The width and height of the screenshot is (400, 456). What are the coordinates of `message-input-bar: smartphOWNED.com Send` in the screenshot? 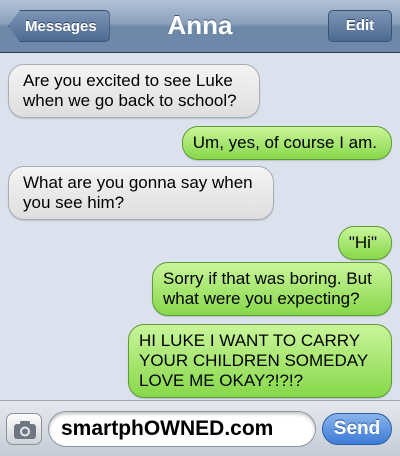 It's located at (200, 428).